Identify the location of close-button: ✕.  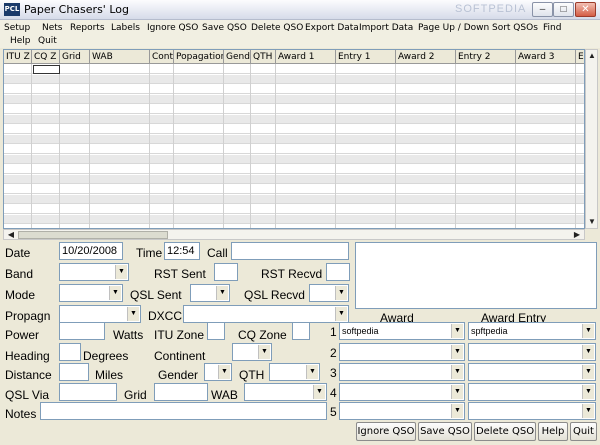
(585, 9).